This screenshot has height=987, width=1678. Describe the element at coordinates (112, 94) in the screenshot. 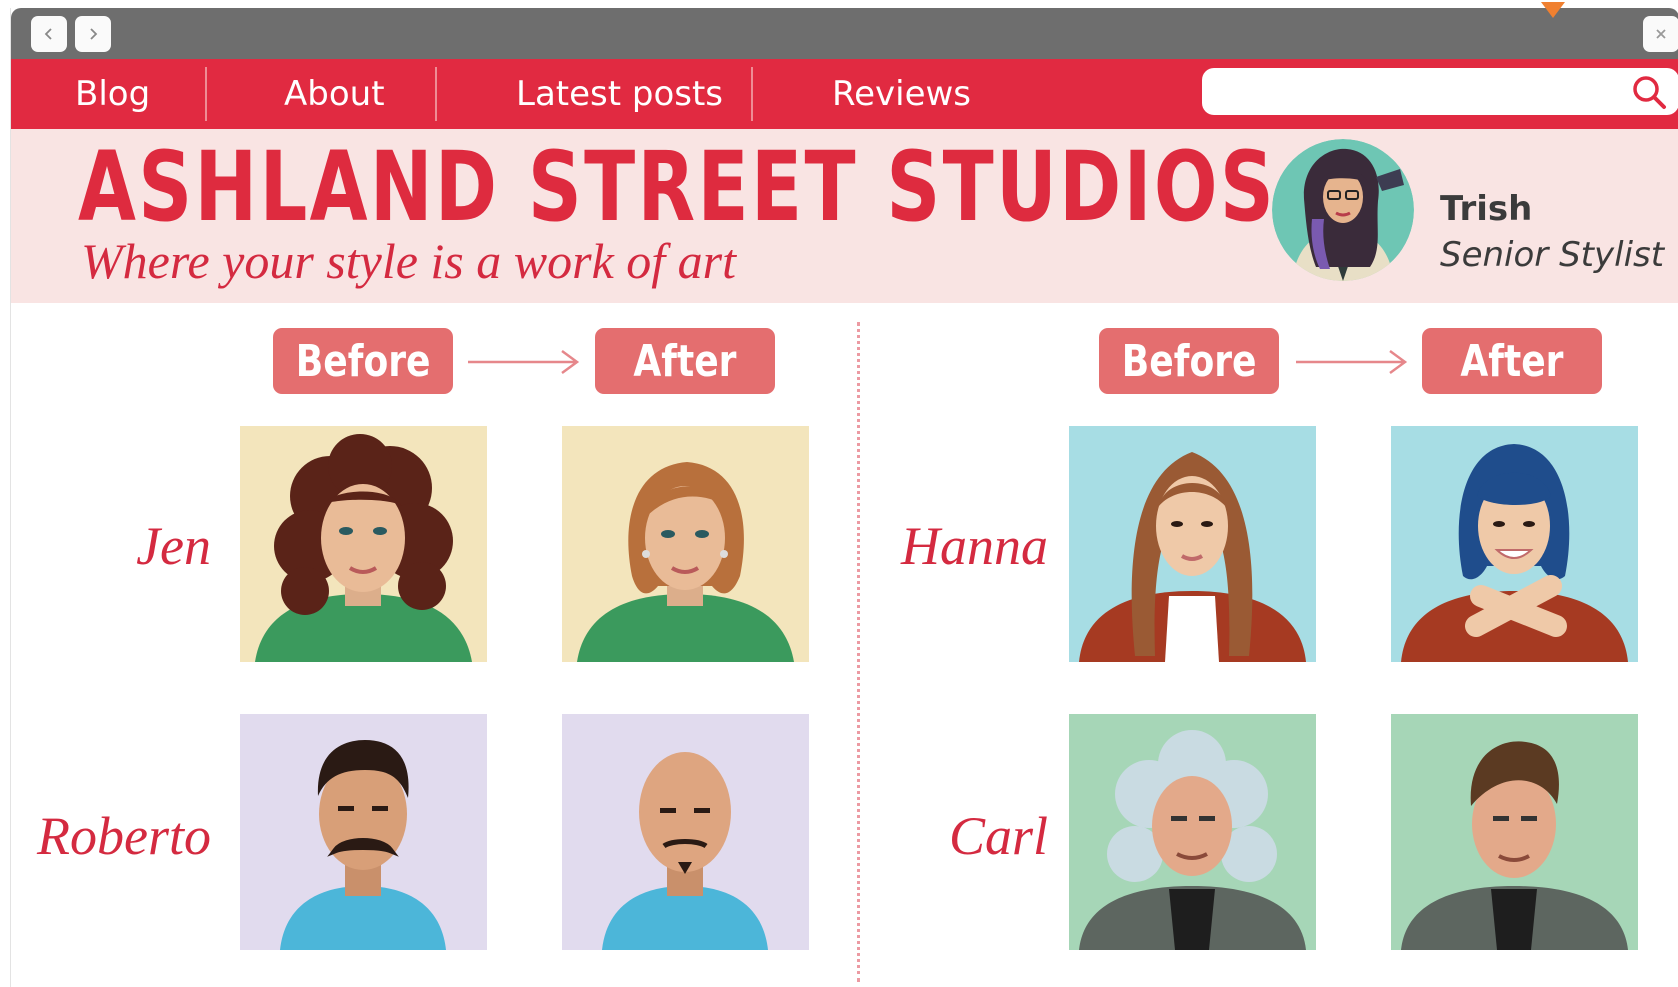

I see `nav-item-blog: Blog` at that location.